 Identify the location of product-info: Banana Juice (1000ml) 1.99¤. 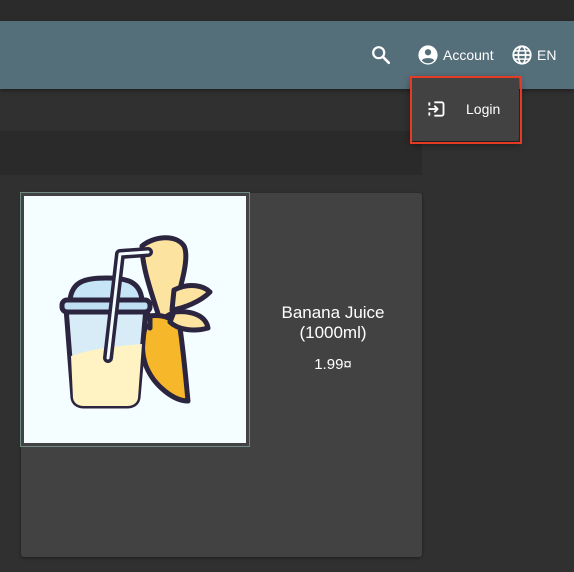
(333, 339).